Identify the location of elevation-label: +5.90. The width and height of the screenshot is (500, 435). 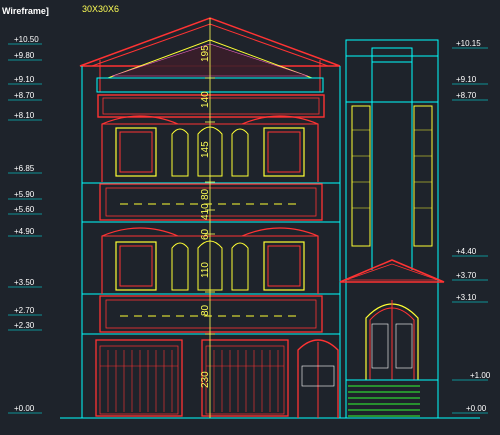
(24, 194).